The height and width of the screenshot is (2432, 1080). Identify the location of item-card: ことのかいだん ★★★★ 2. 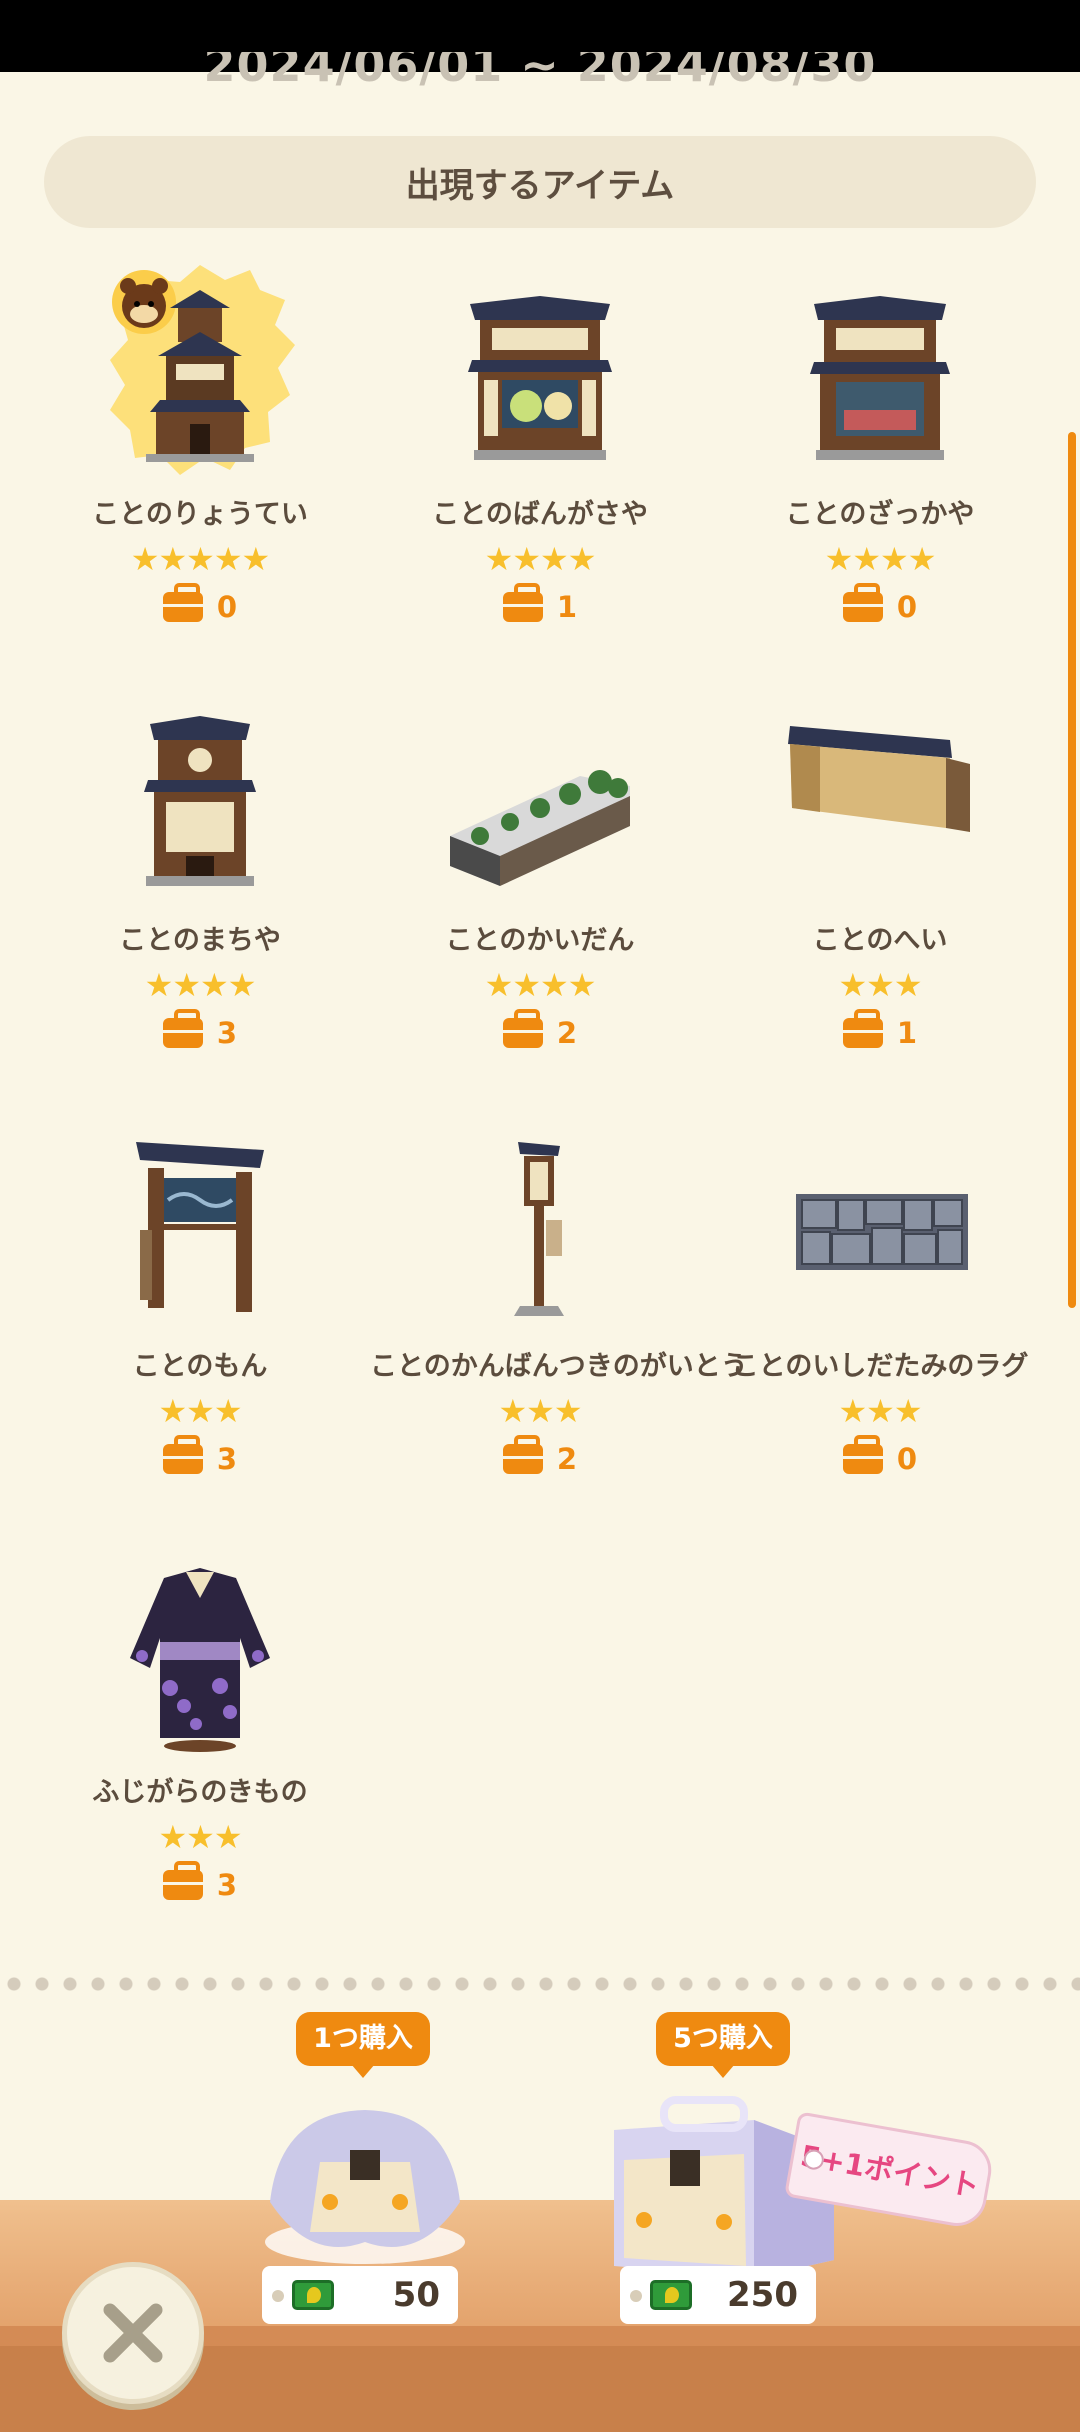
(540, 886).